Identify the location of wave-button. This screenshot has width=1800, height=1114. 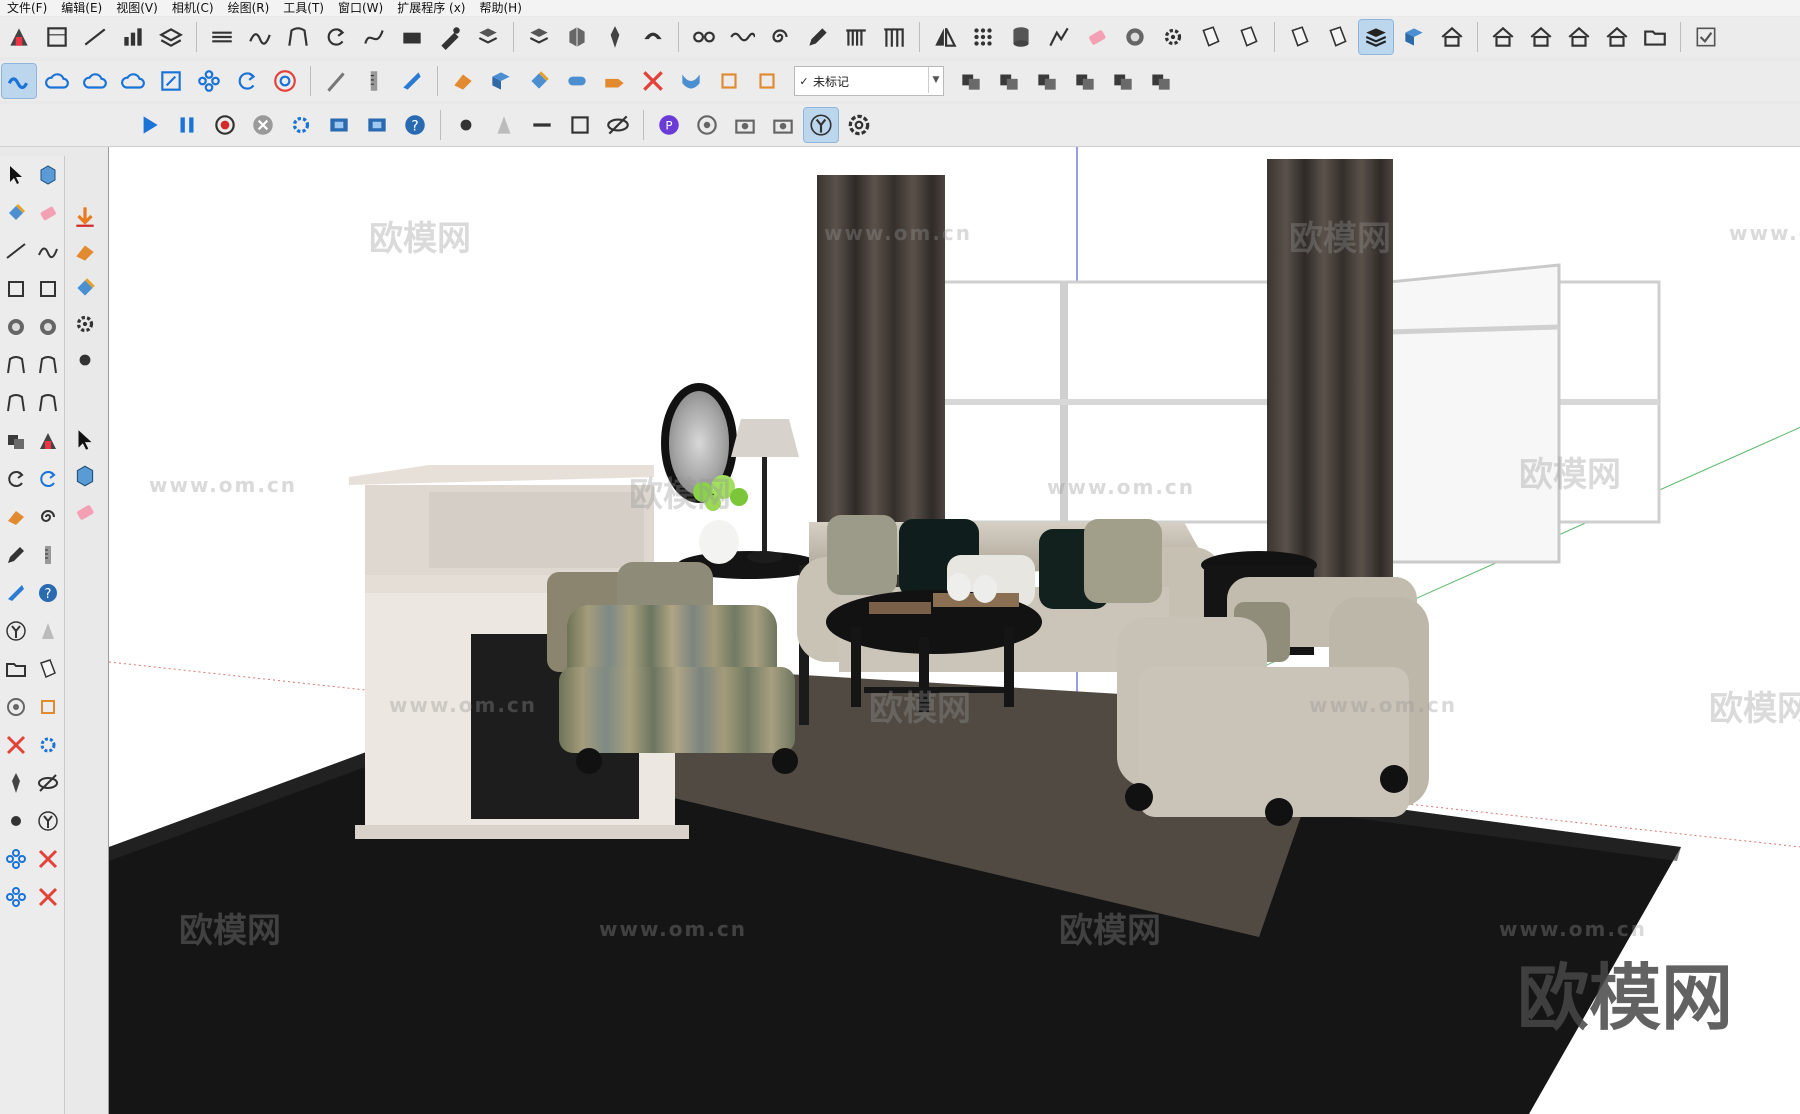
(742, 37).